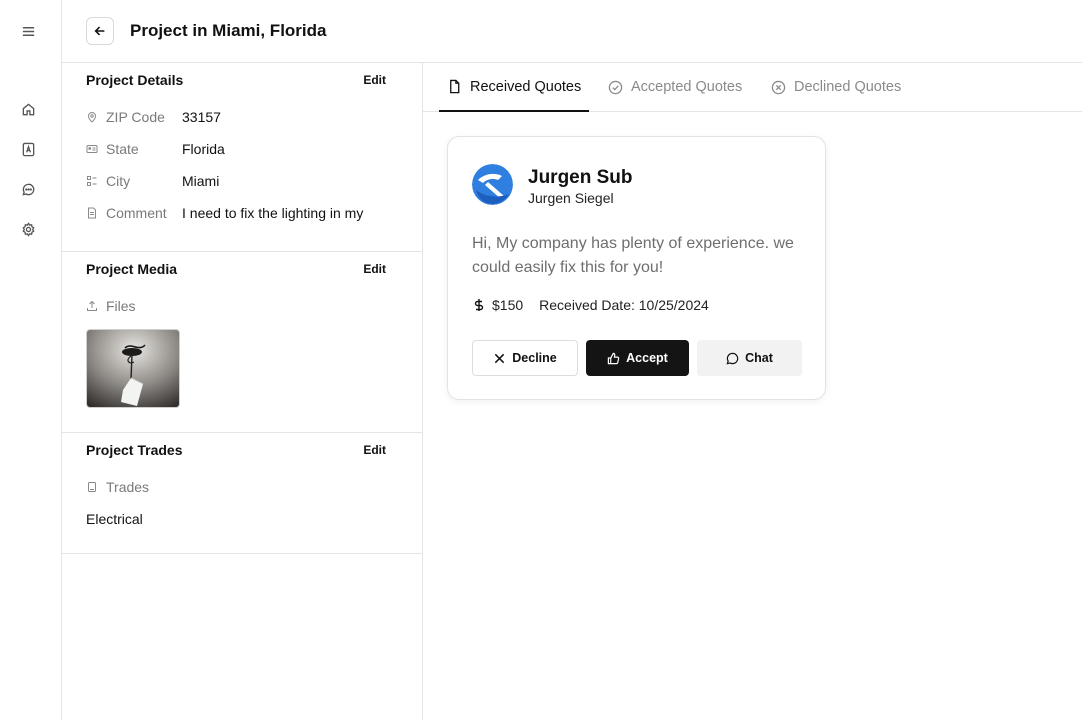 The width and height of the screenshot is (1082, 720). Describe the element at coordinates (122, 149) in the screenshot. I see `state-label: State` at that location.